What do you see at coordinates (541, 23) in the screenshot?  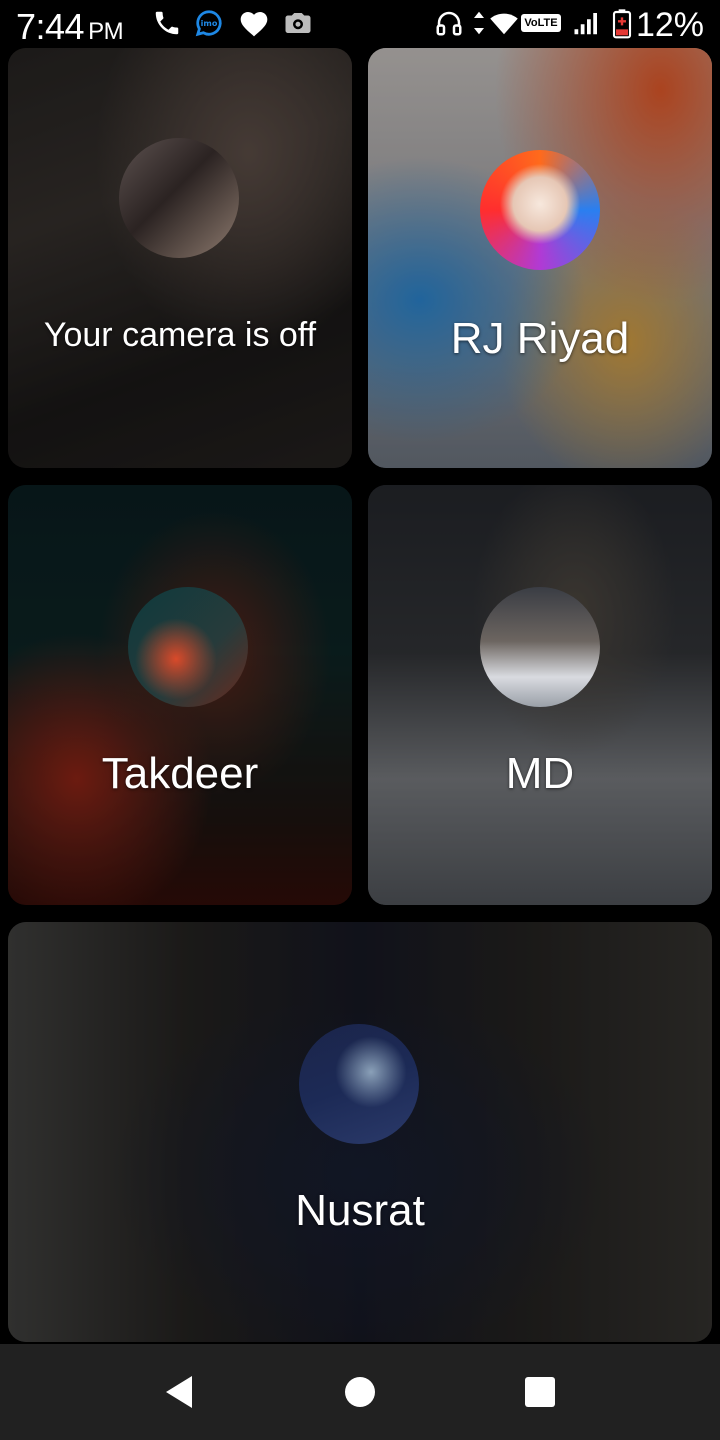 I see `volte-badge: VoLTE` at bounding box center [541, 23].